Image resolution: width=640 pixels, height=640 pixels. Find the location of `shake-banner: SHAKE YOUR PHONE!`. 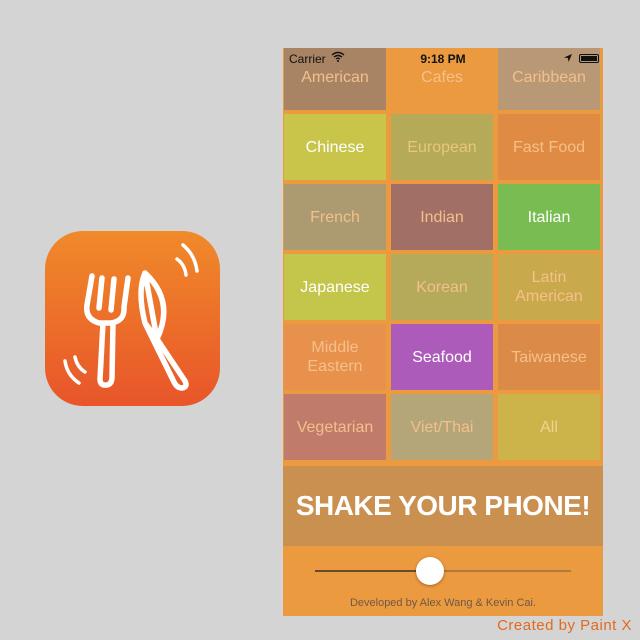

shake-banner: SHAKE YOUR PHONE! is located at coordinates (443, 506).